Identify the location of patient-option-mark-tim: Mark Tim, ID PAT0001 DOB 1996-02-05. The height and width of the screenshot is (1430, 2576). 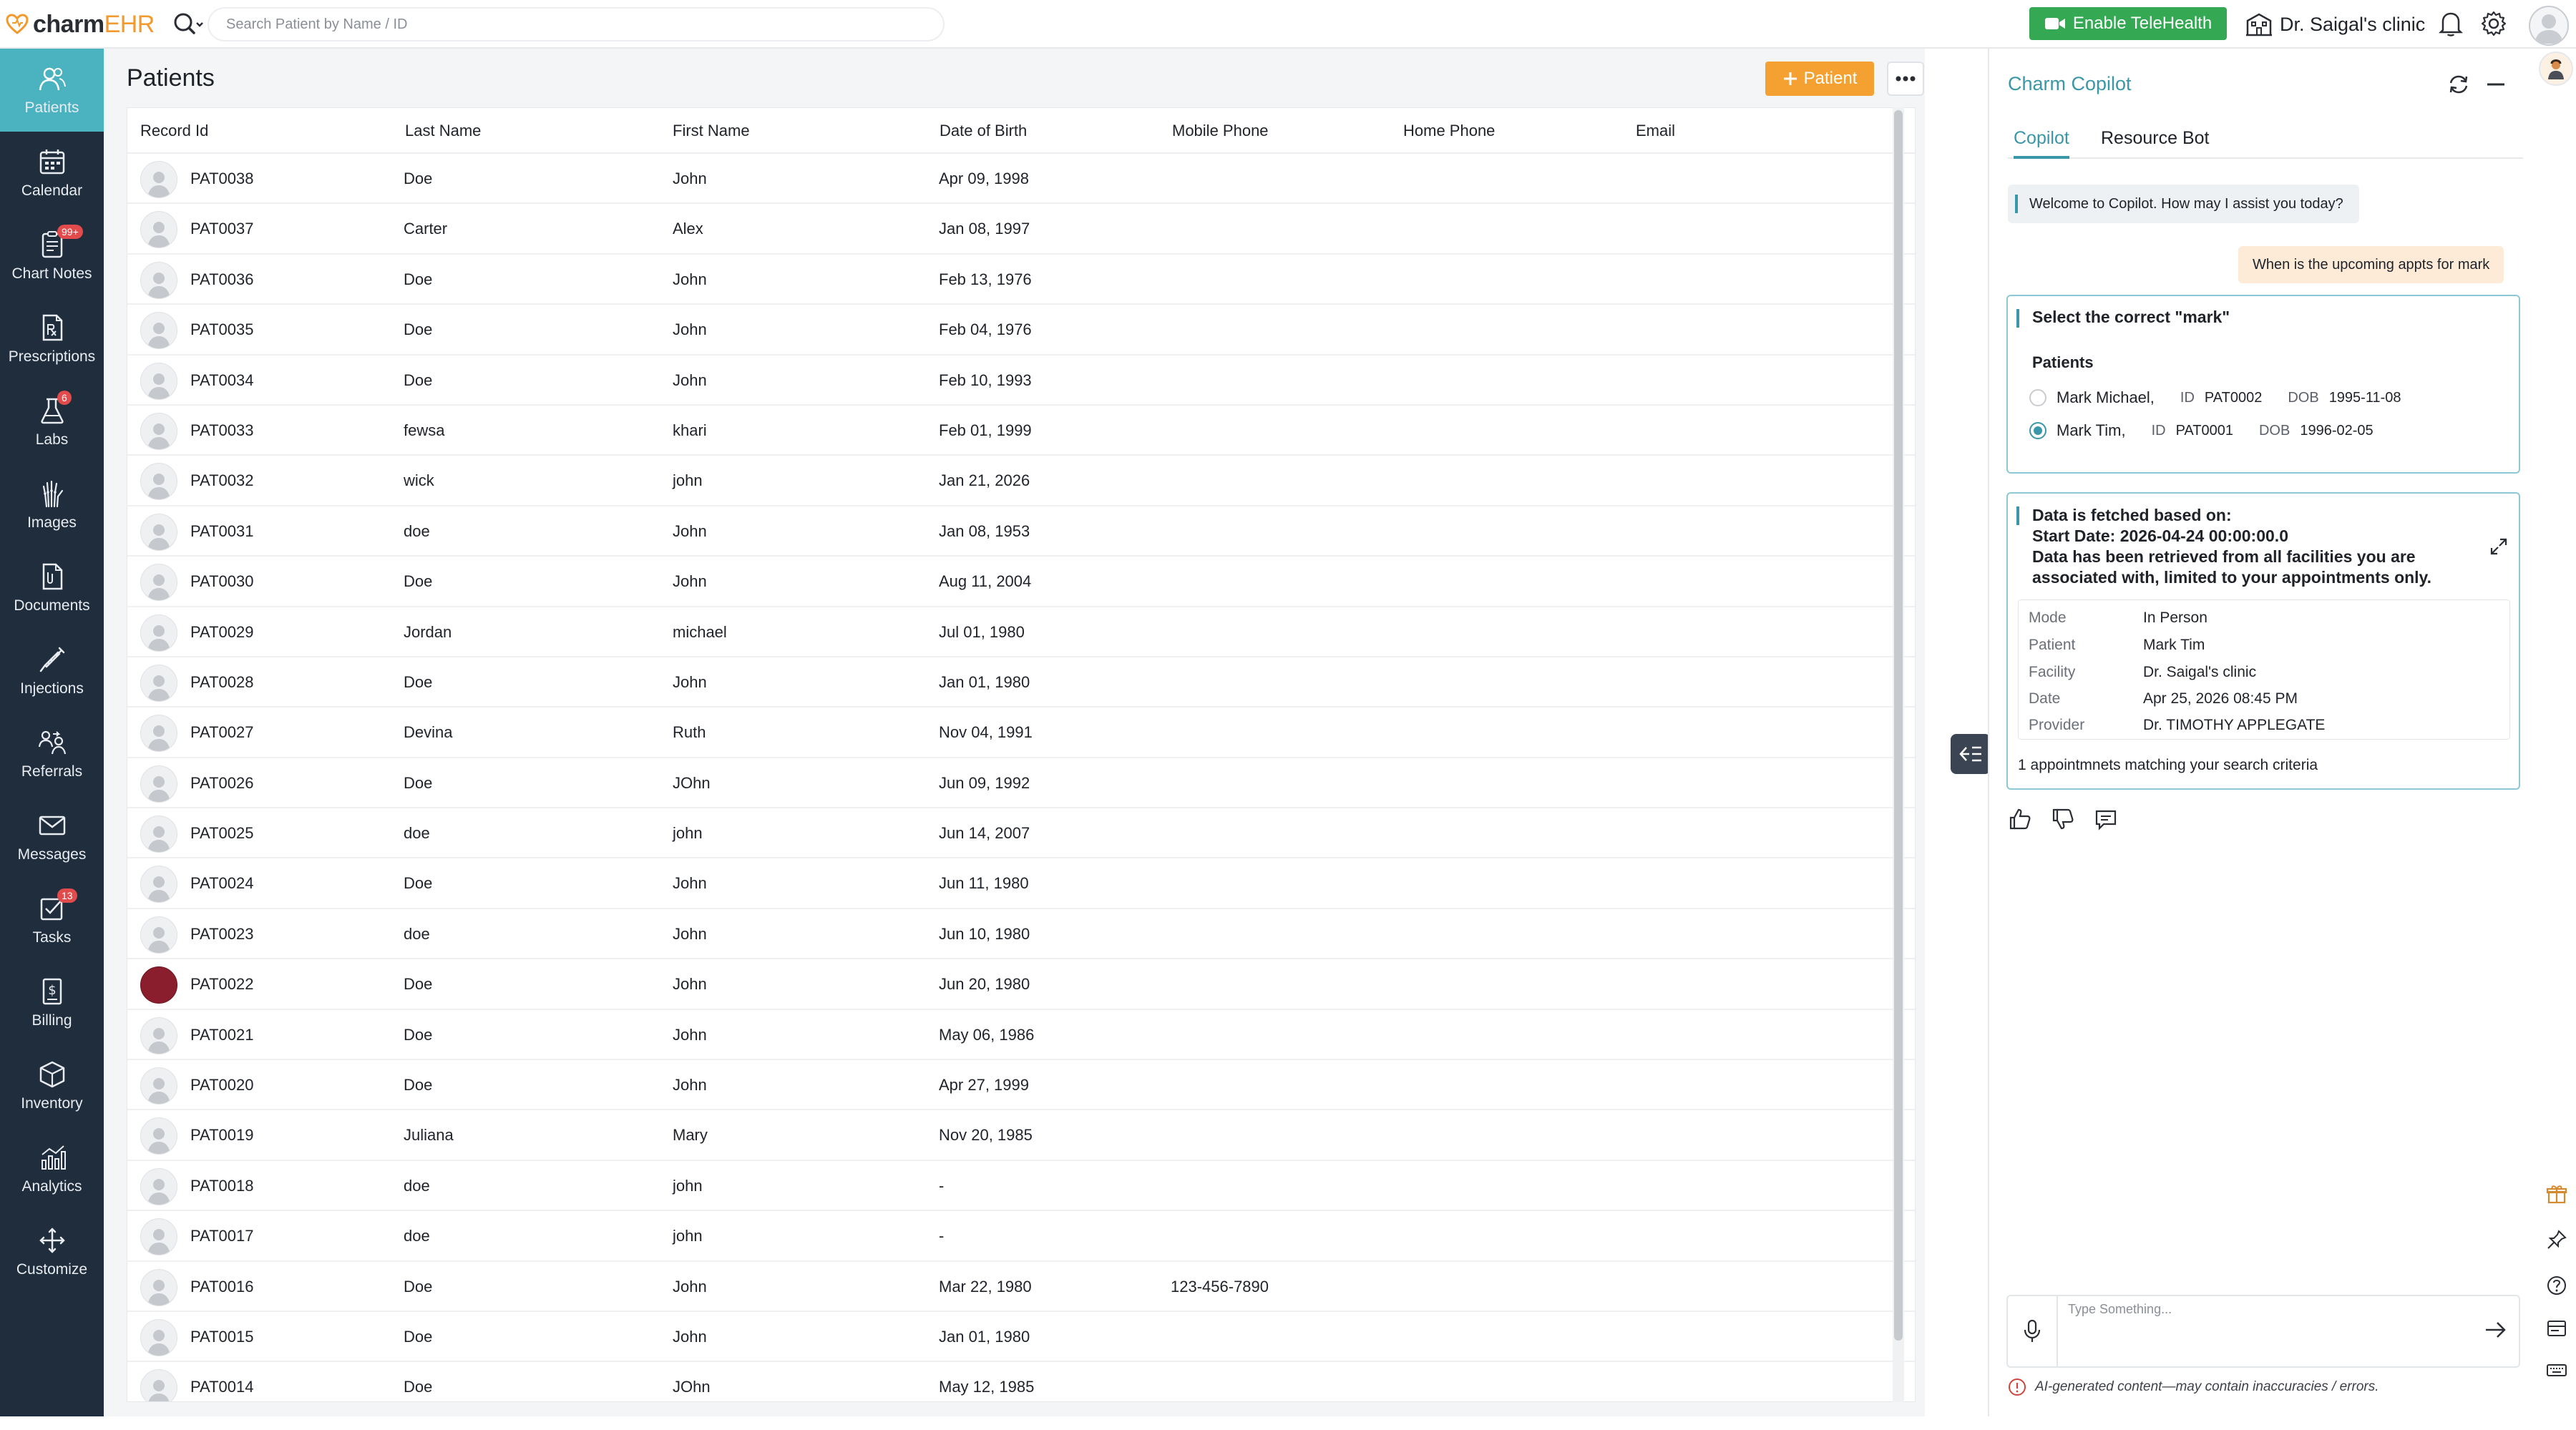
(2201, 431).